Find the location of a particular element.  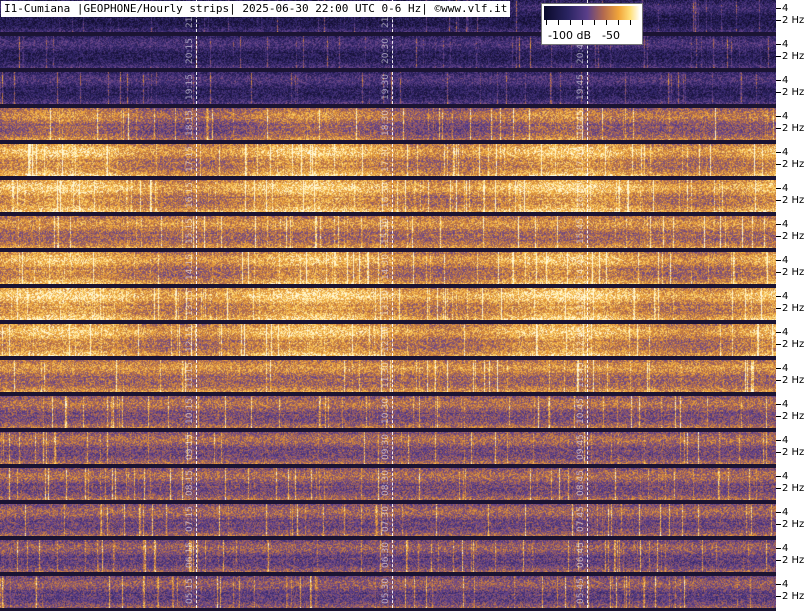

time-marker-label: 08:45 is located at coordinates (581, 483).